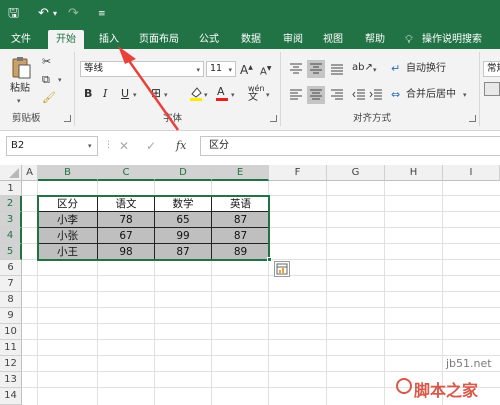 The image size is (500, 405). I want to click on phonetic-guide-icon: wén 文, so click(256, 93).